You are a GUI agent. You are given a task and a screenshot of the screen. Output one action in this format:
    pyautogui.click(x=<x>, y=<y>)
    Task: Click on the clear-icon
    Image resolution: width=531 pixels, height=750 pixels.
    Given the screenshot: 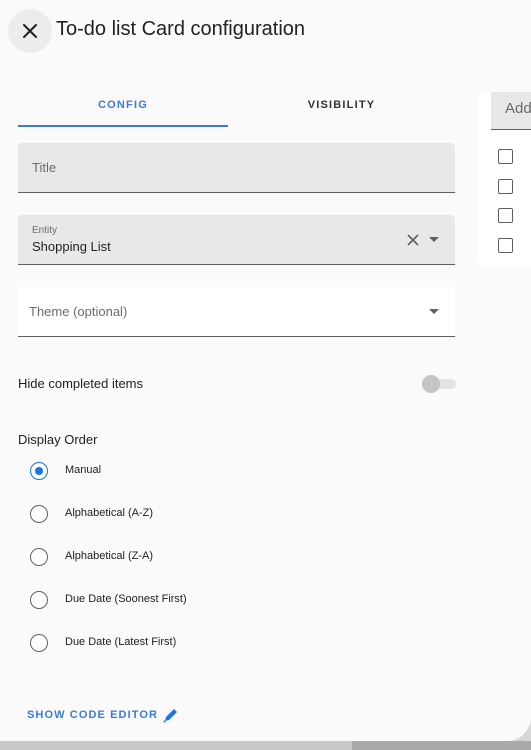 What is the action you would take?
    pyautogui.click(x=413, y=240)
    